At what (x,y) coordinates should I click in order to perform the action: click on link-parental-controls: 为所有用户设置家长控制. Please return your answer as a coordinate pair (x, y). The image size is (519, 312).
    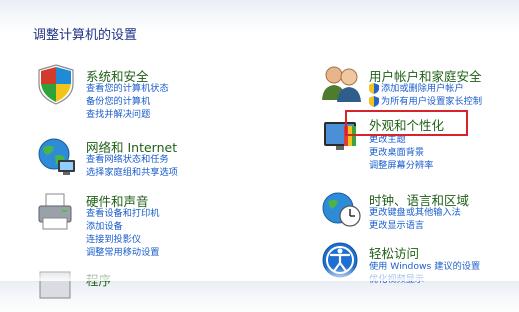
    Looking at the image, I should click on (425, 101).